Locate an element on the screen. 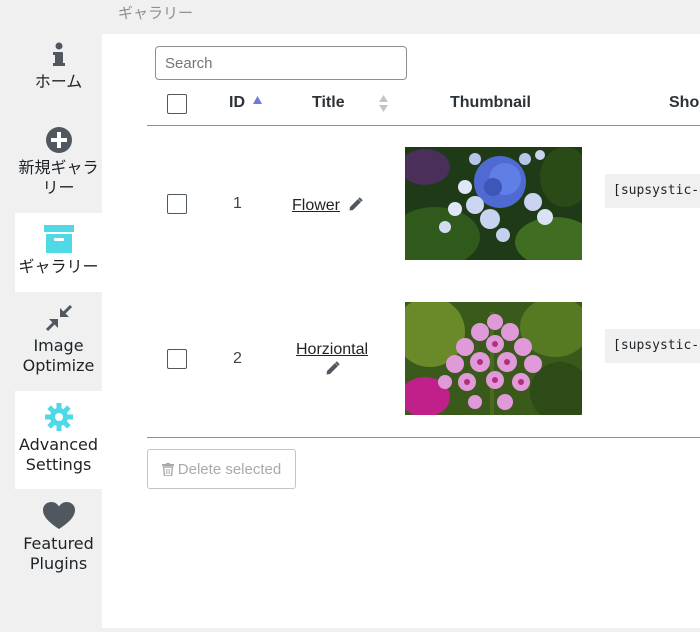  gear-icon is located at coordinates (58, 417).